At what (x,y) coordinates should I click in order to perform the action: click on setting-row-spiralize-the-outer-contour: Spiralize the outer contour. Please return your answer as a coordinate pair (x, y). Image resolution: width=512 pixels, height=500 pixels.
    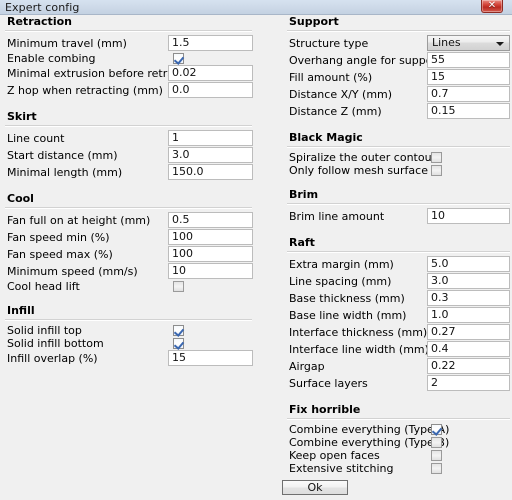
    Looking at the image, I should click on (399, 157).